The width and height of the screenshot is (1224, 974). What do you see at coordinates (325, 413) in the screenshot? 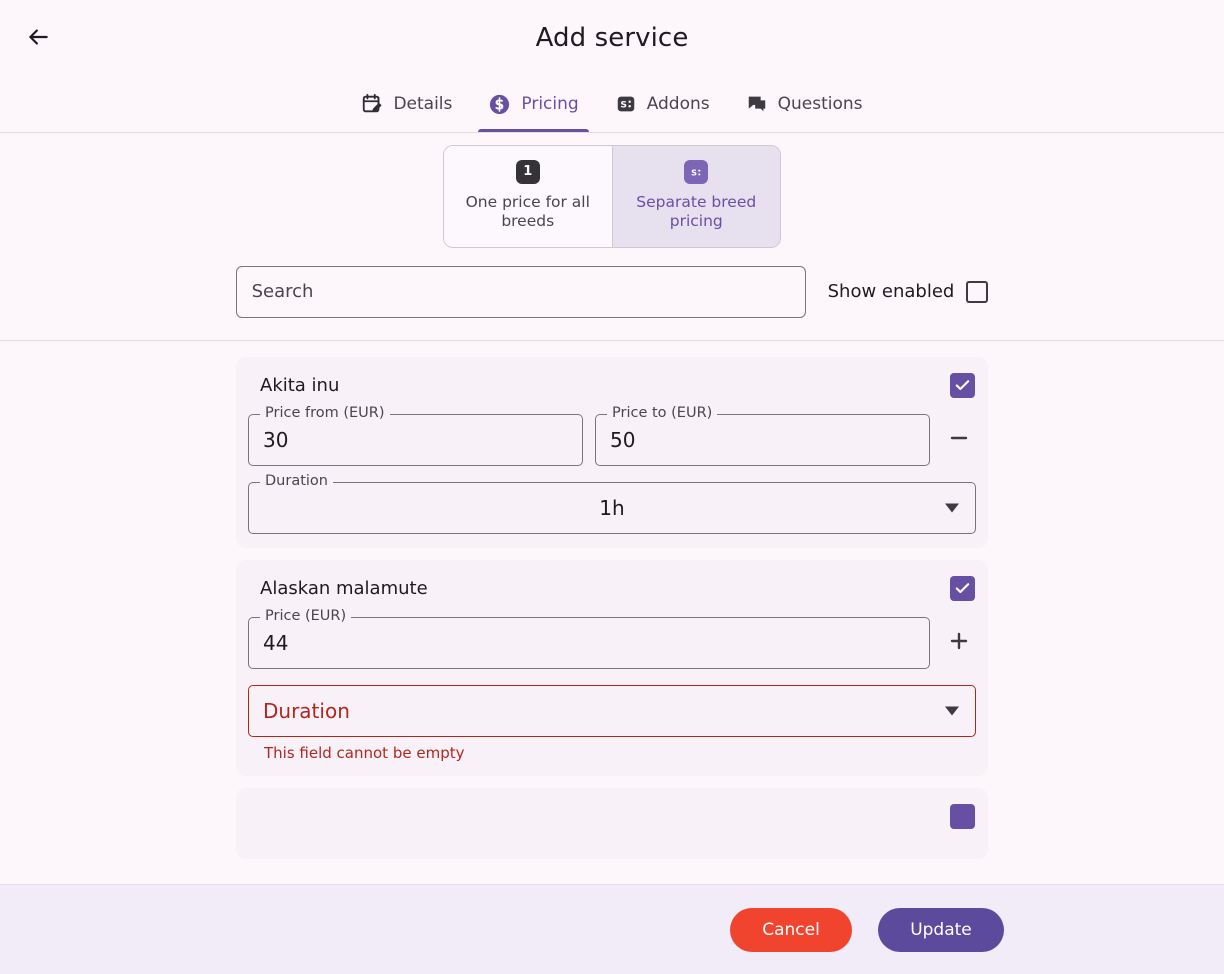
I see `price-from-label: Price from (EUR)` at bounding box center [325, 413].